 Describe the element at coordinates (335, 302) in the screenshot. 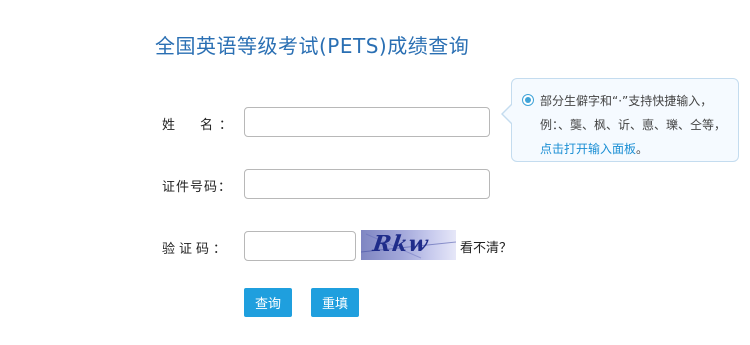

I see `reset-button: 重填` at that location.